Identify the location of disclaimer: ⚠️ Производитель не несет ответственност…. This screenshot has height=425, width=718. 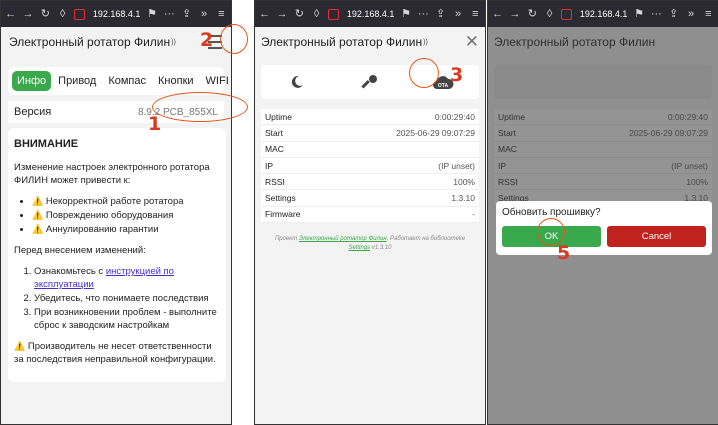
(115, 353).